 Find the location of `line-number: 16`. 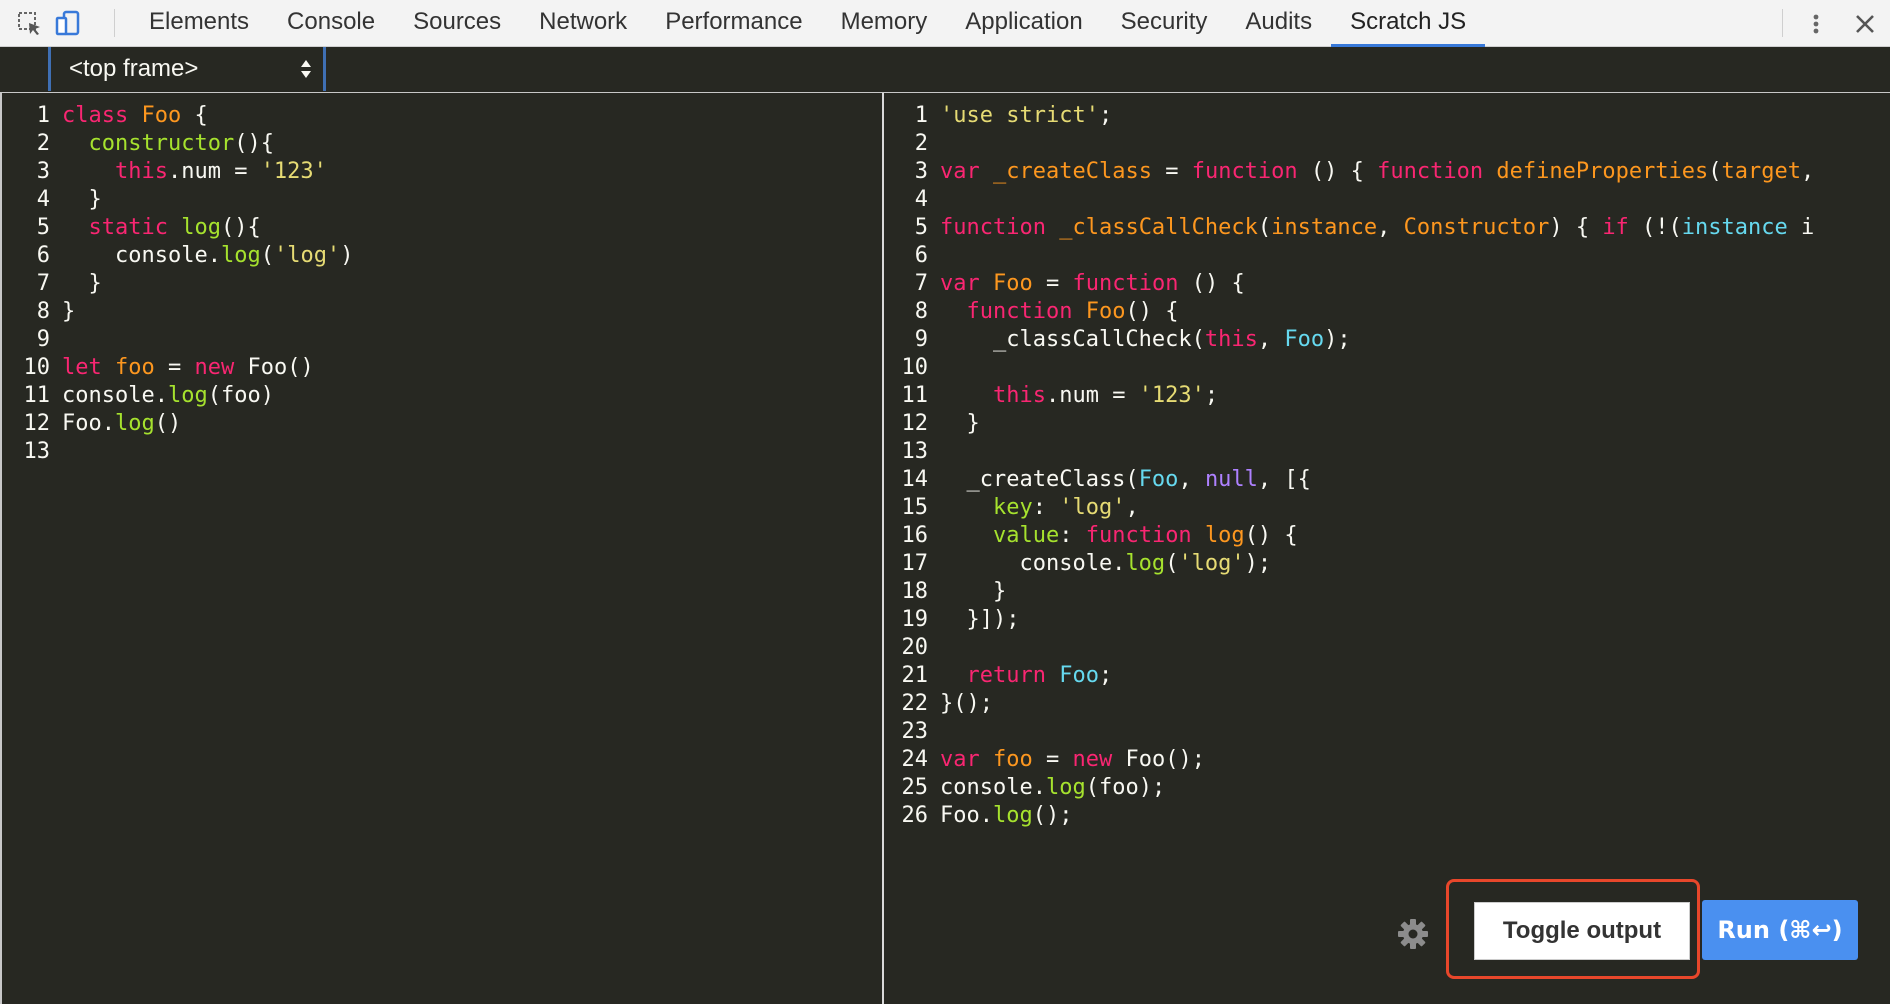

line-number: 16 is located at coordinates (915, 535).